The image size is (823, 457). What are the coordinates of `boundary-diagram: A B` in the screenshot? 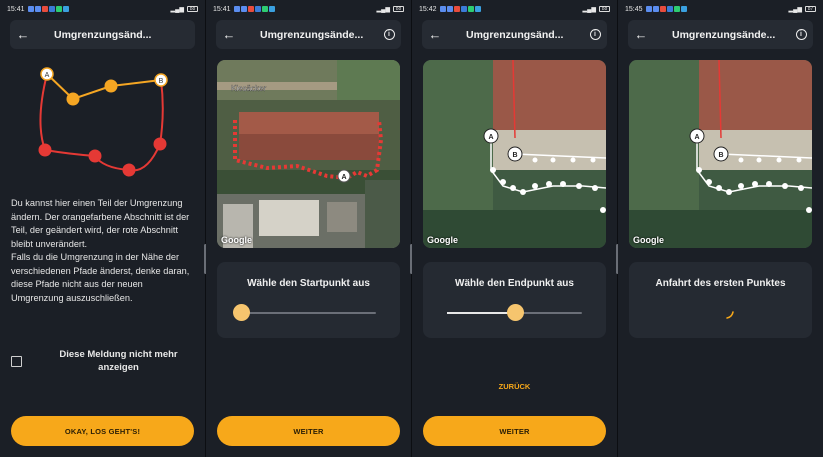 It's located at (103, 122).